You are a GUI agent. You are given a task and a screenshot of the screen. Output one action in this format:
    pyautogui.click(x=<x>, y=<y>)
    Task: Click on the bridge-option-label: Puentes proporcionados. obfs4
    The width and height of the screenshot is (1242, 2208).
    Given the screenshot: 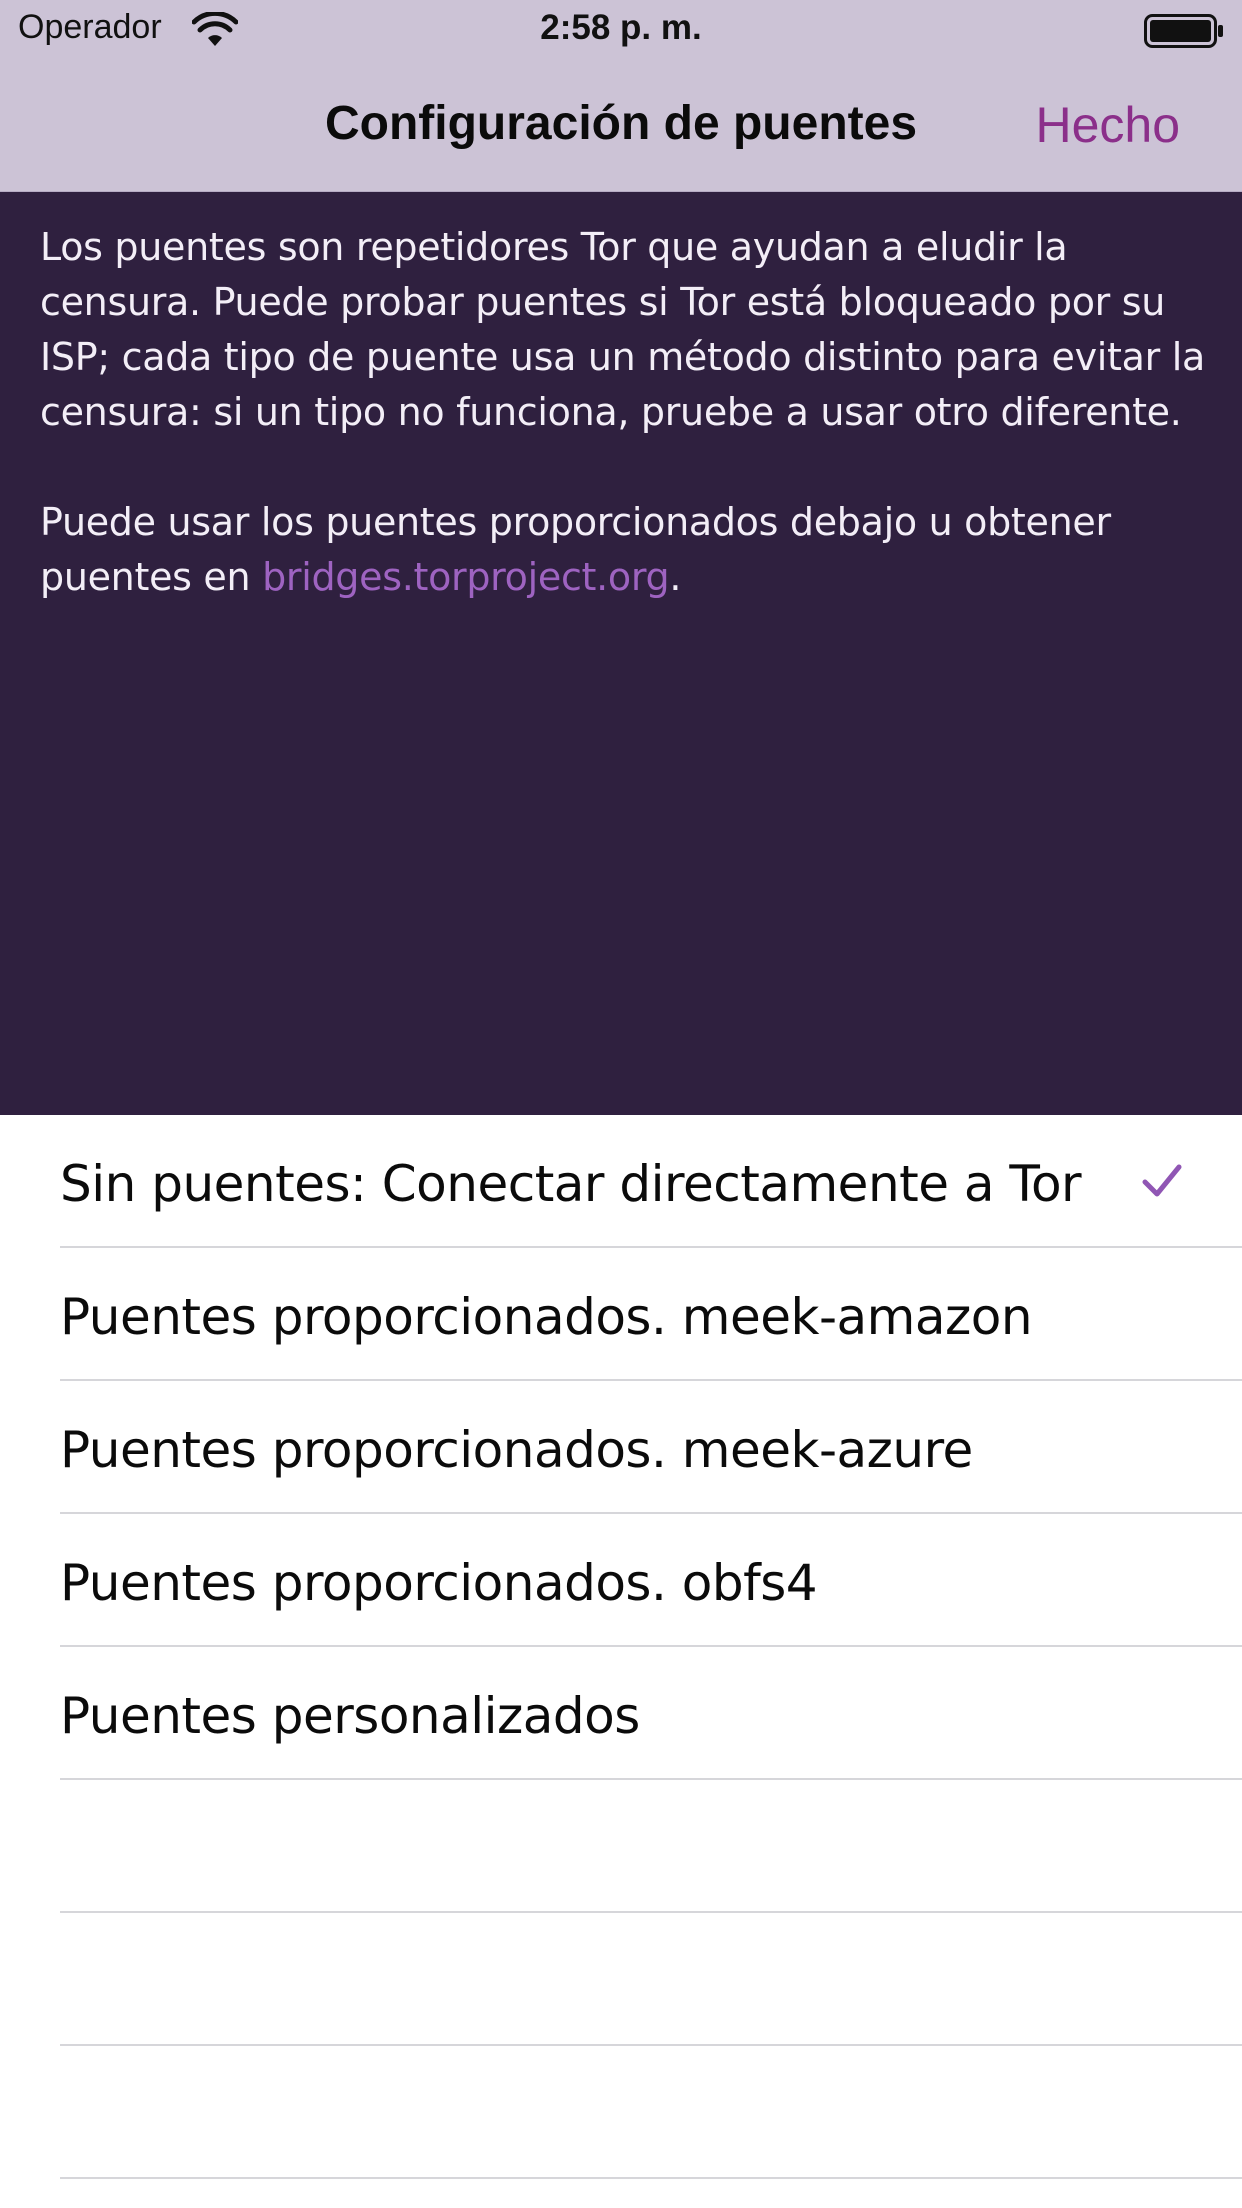 What is the action you would take?
    pyautogui.click(x=439, y=1583)
    